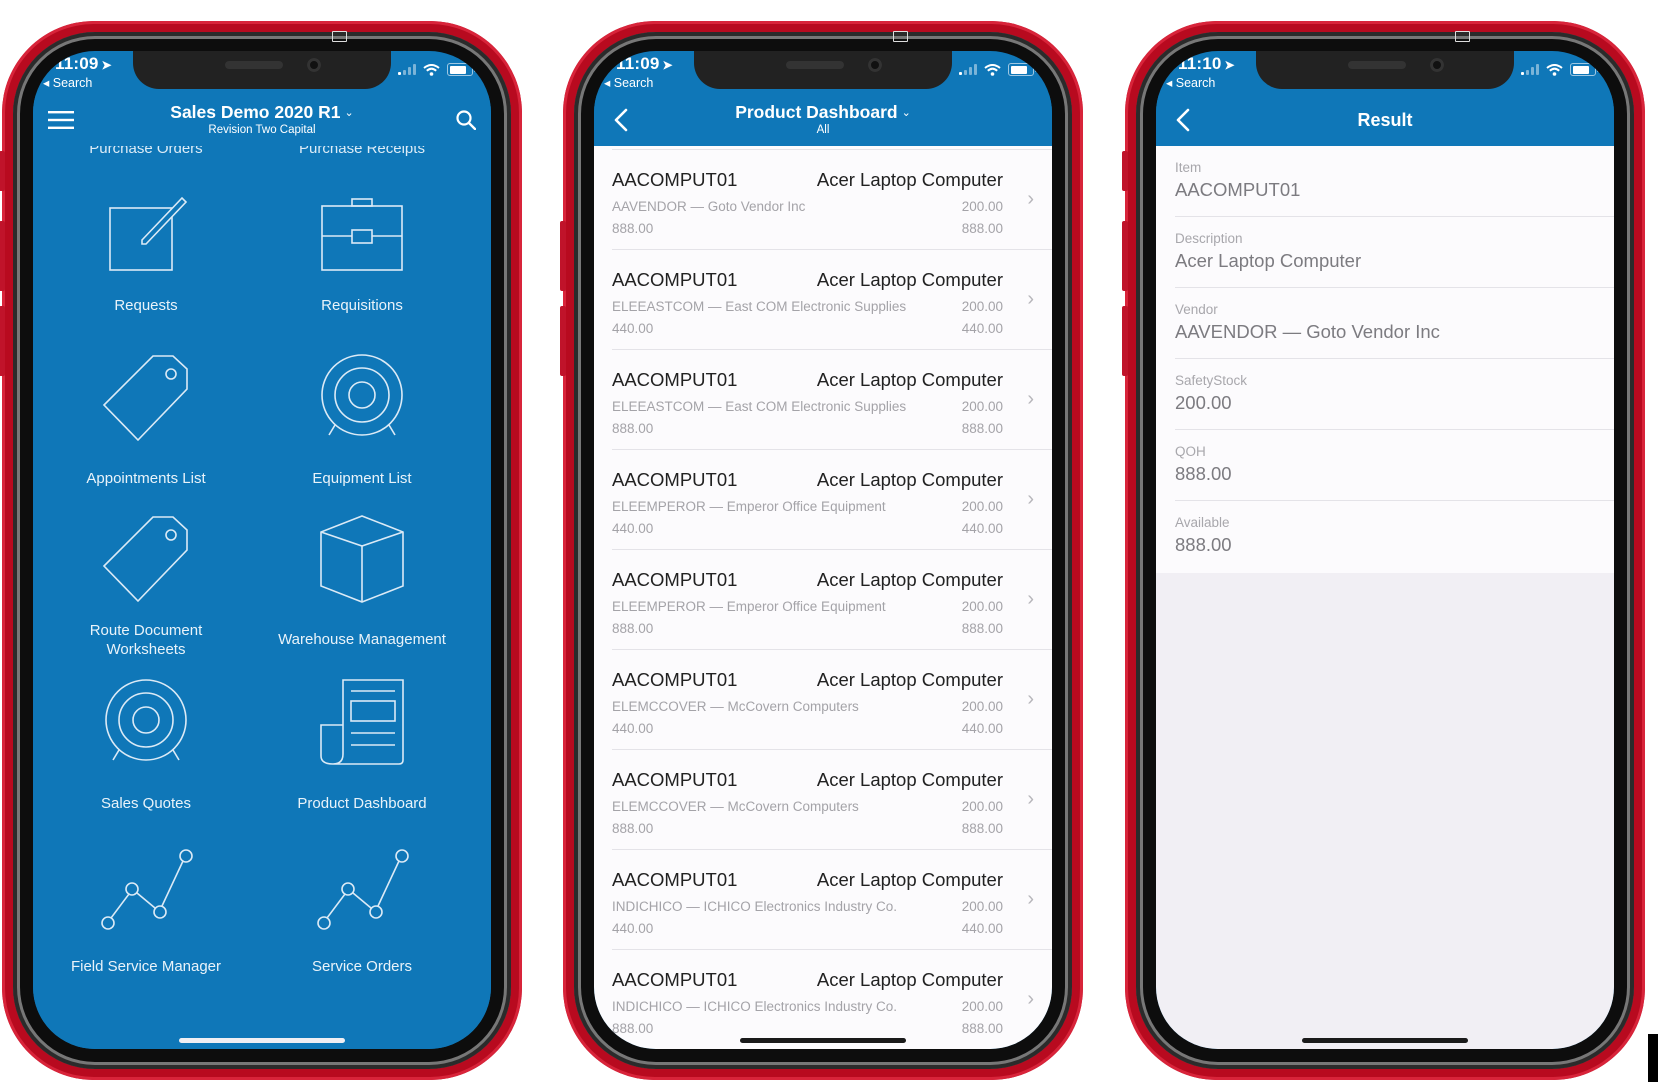 The image size is (1658, 1091). What do you see at coordinates (146, 151) in the screenshot?
I see `tile-label-purchase-orders: Purchase Orders` at bounding box center [146, 151].